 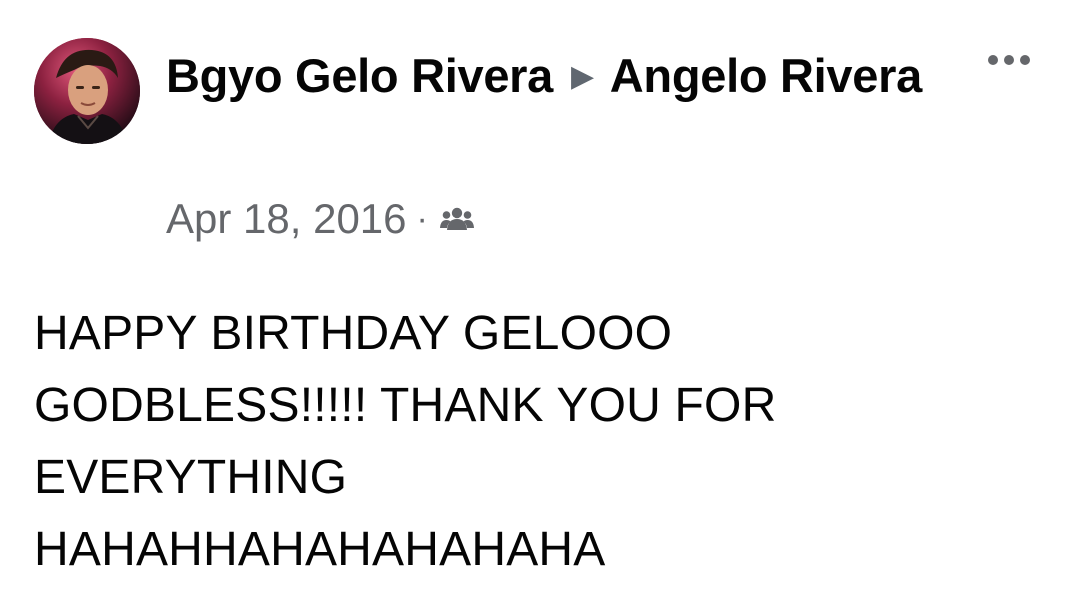 I want to click on friends-icon, so click(x=456, y=219).